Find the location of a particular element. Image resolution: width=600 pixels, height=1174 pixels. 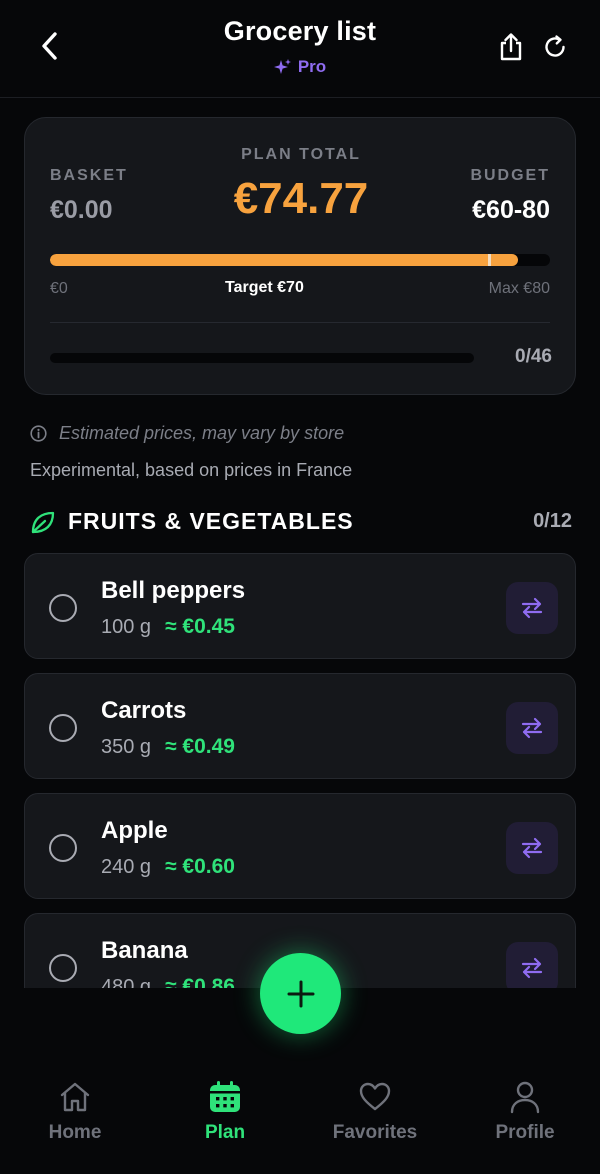

plus-icon is located at coordinates (300, 993).